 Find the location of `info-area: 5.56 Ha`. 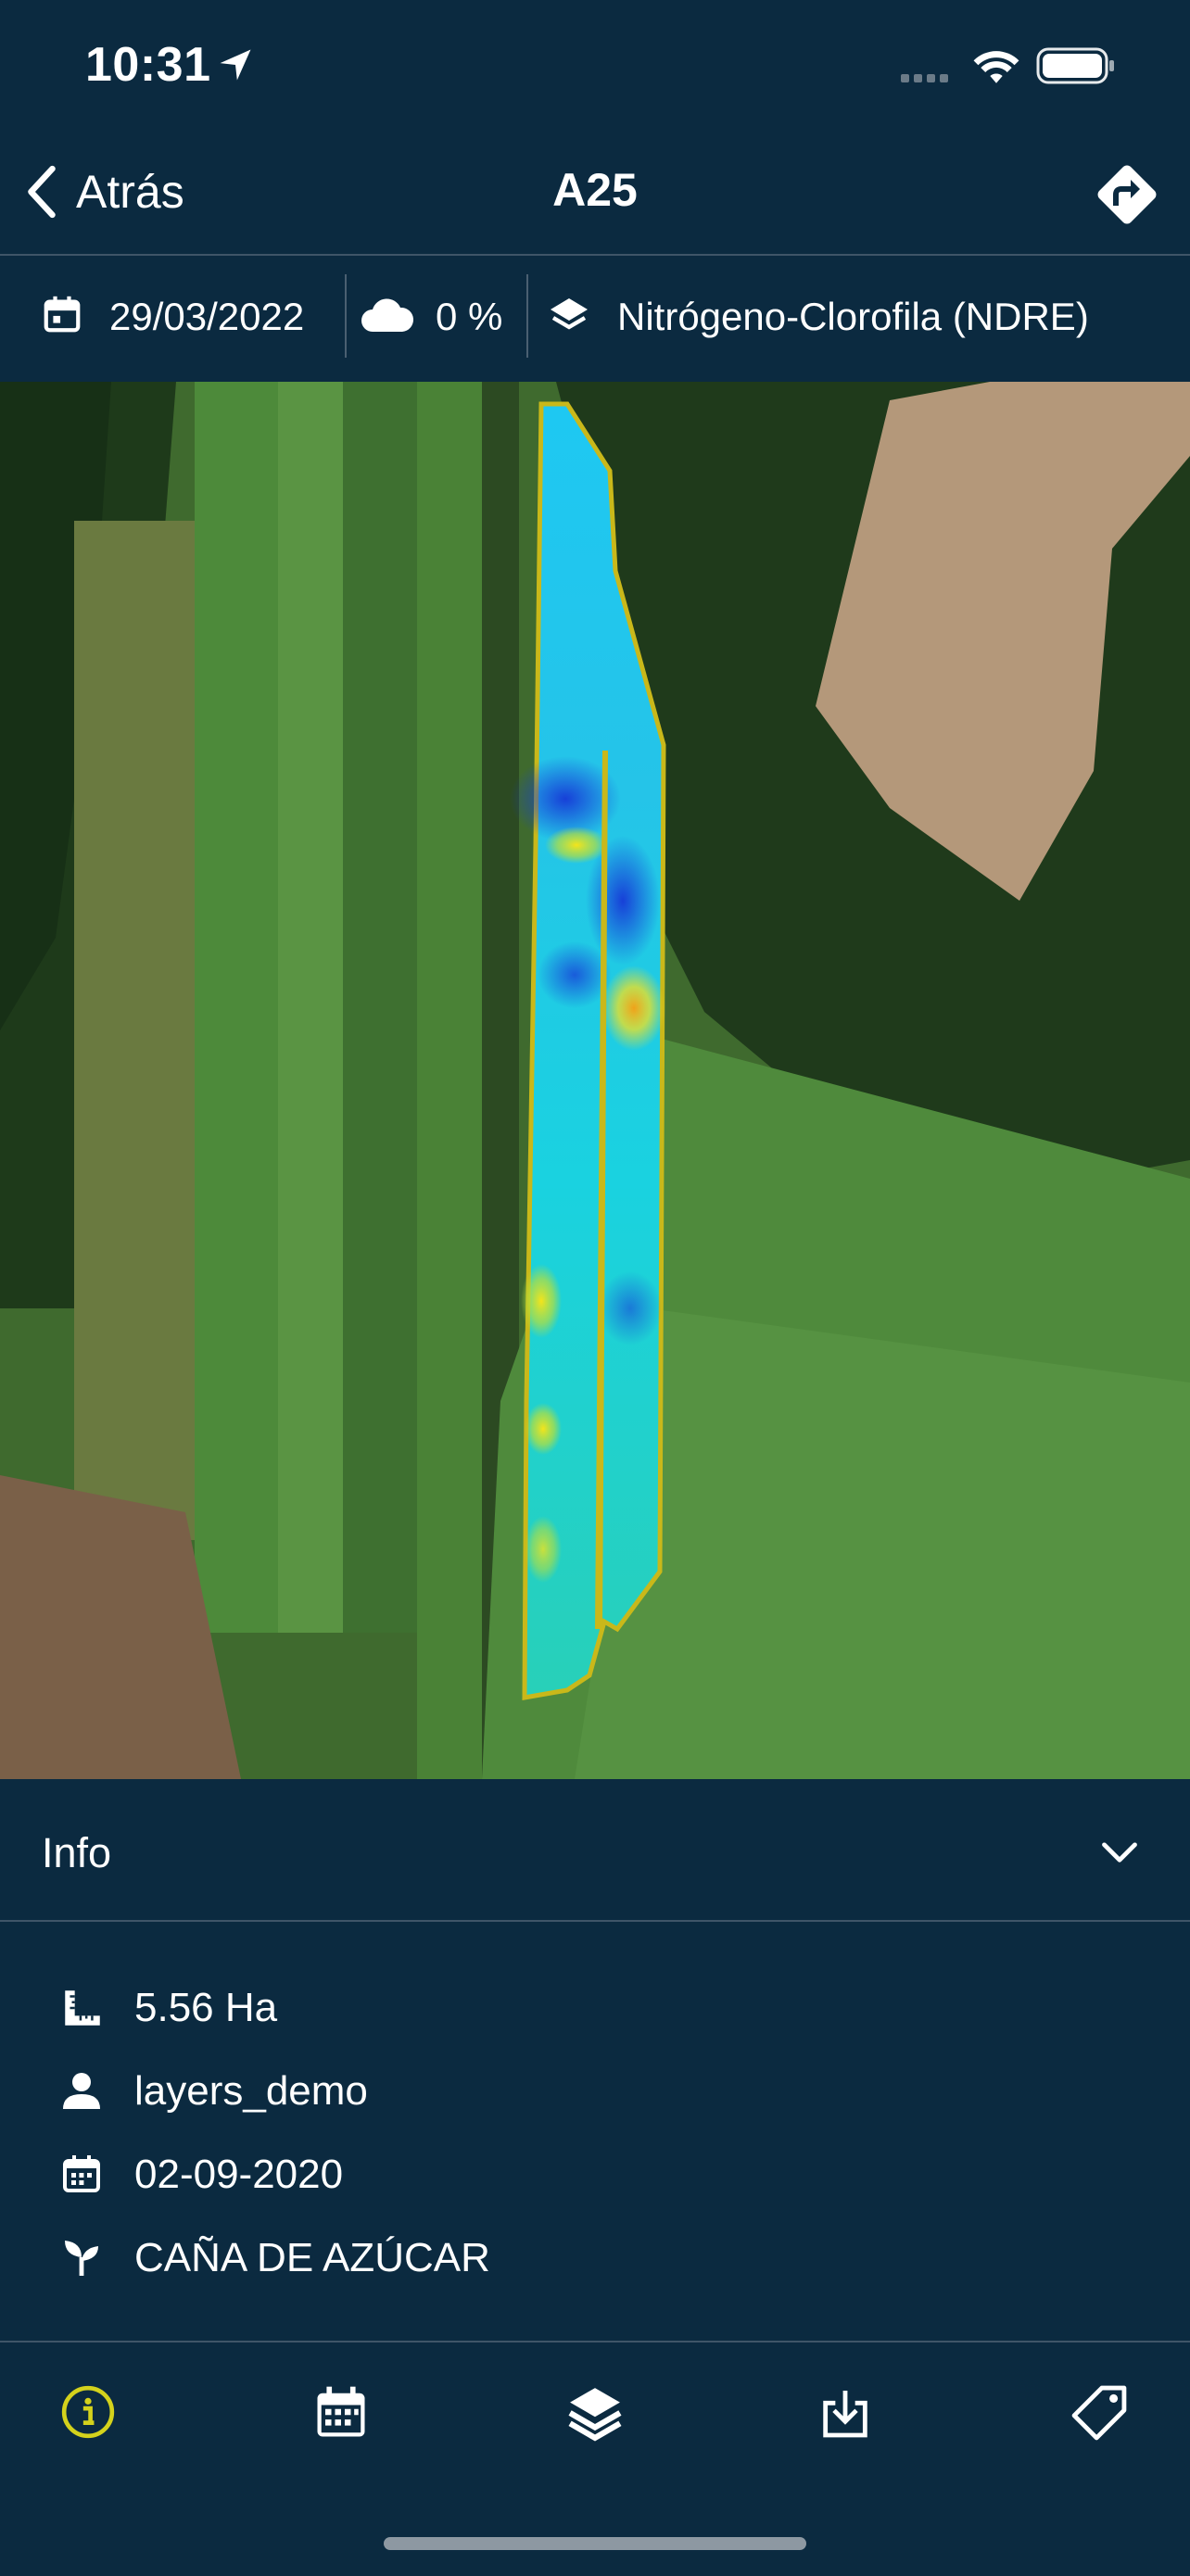

info-area: 5.56 Ha is located at coordinates (206, 2008).